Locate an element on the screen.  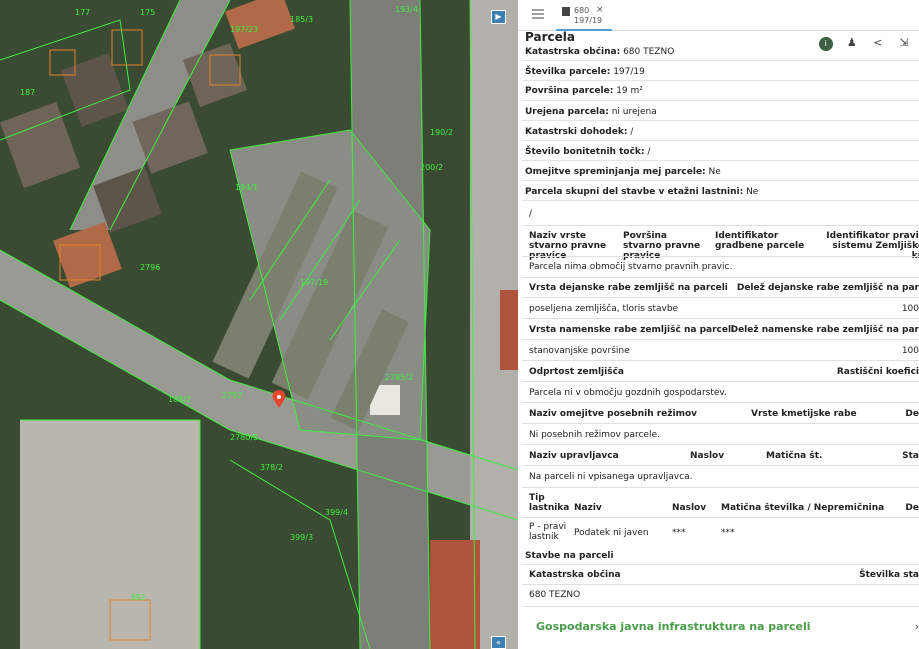
tab-parcel: 680 197/19 × is located at coordinates (584, 17).